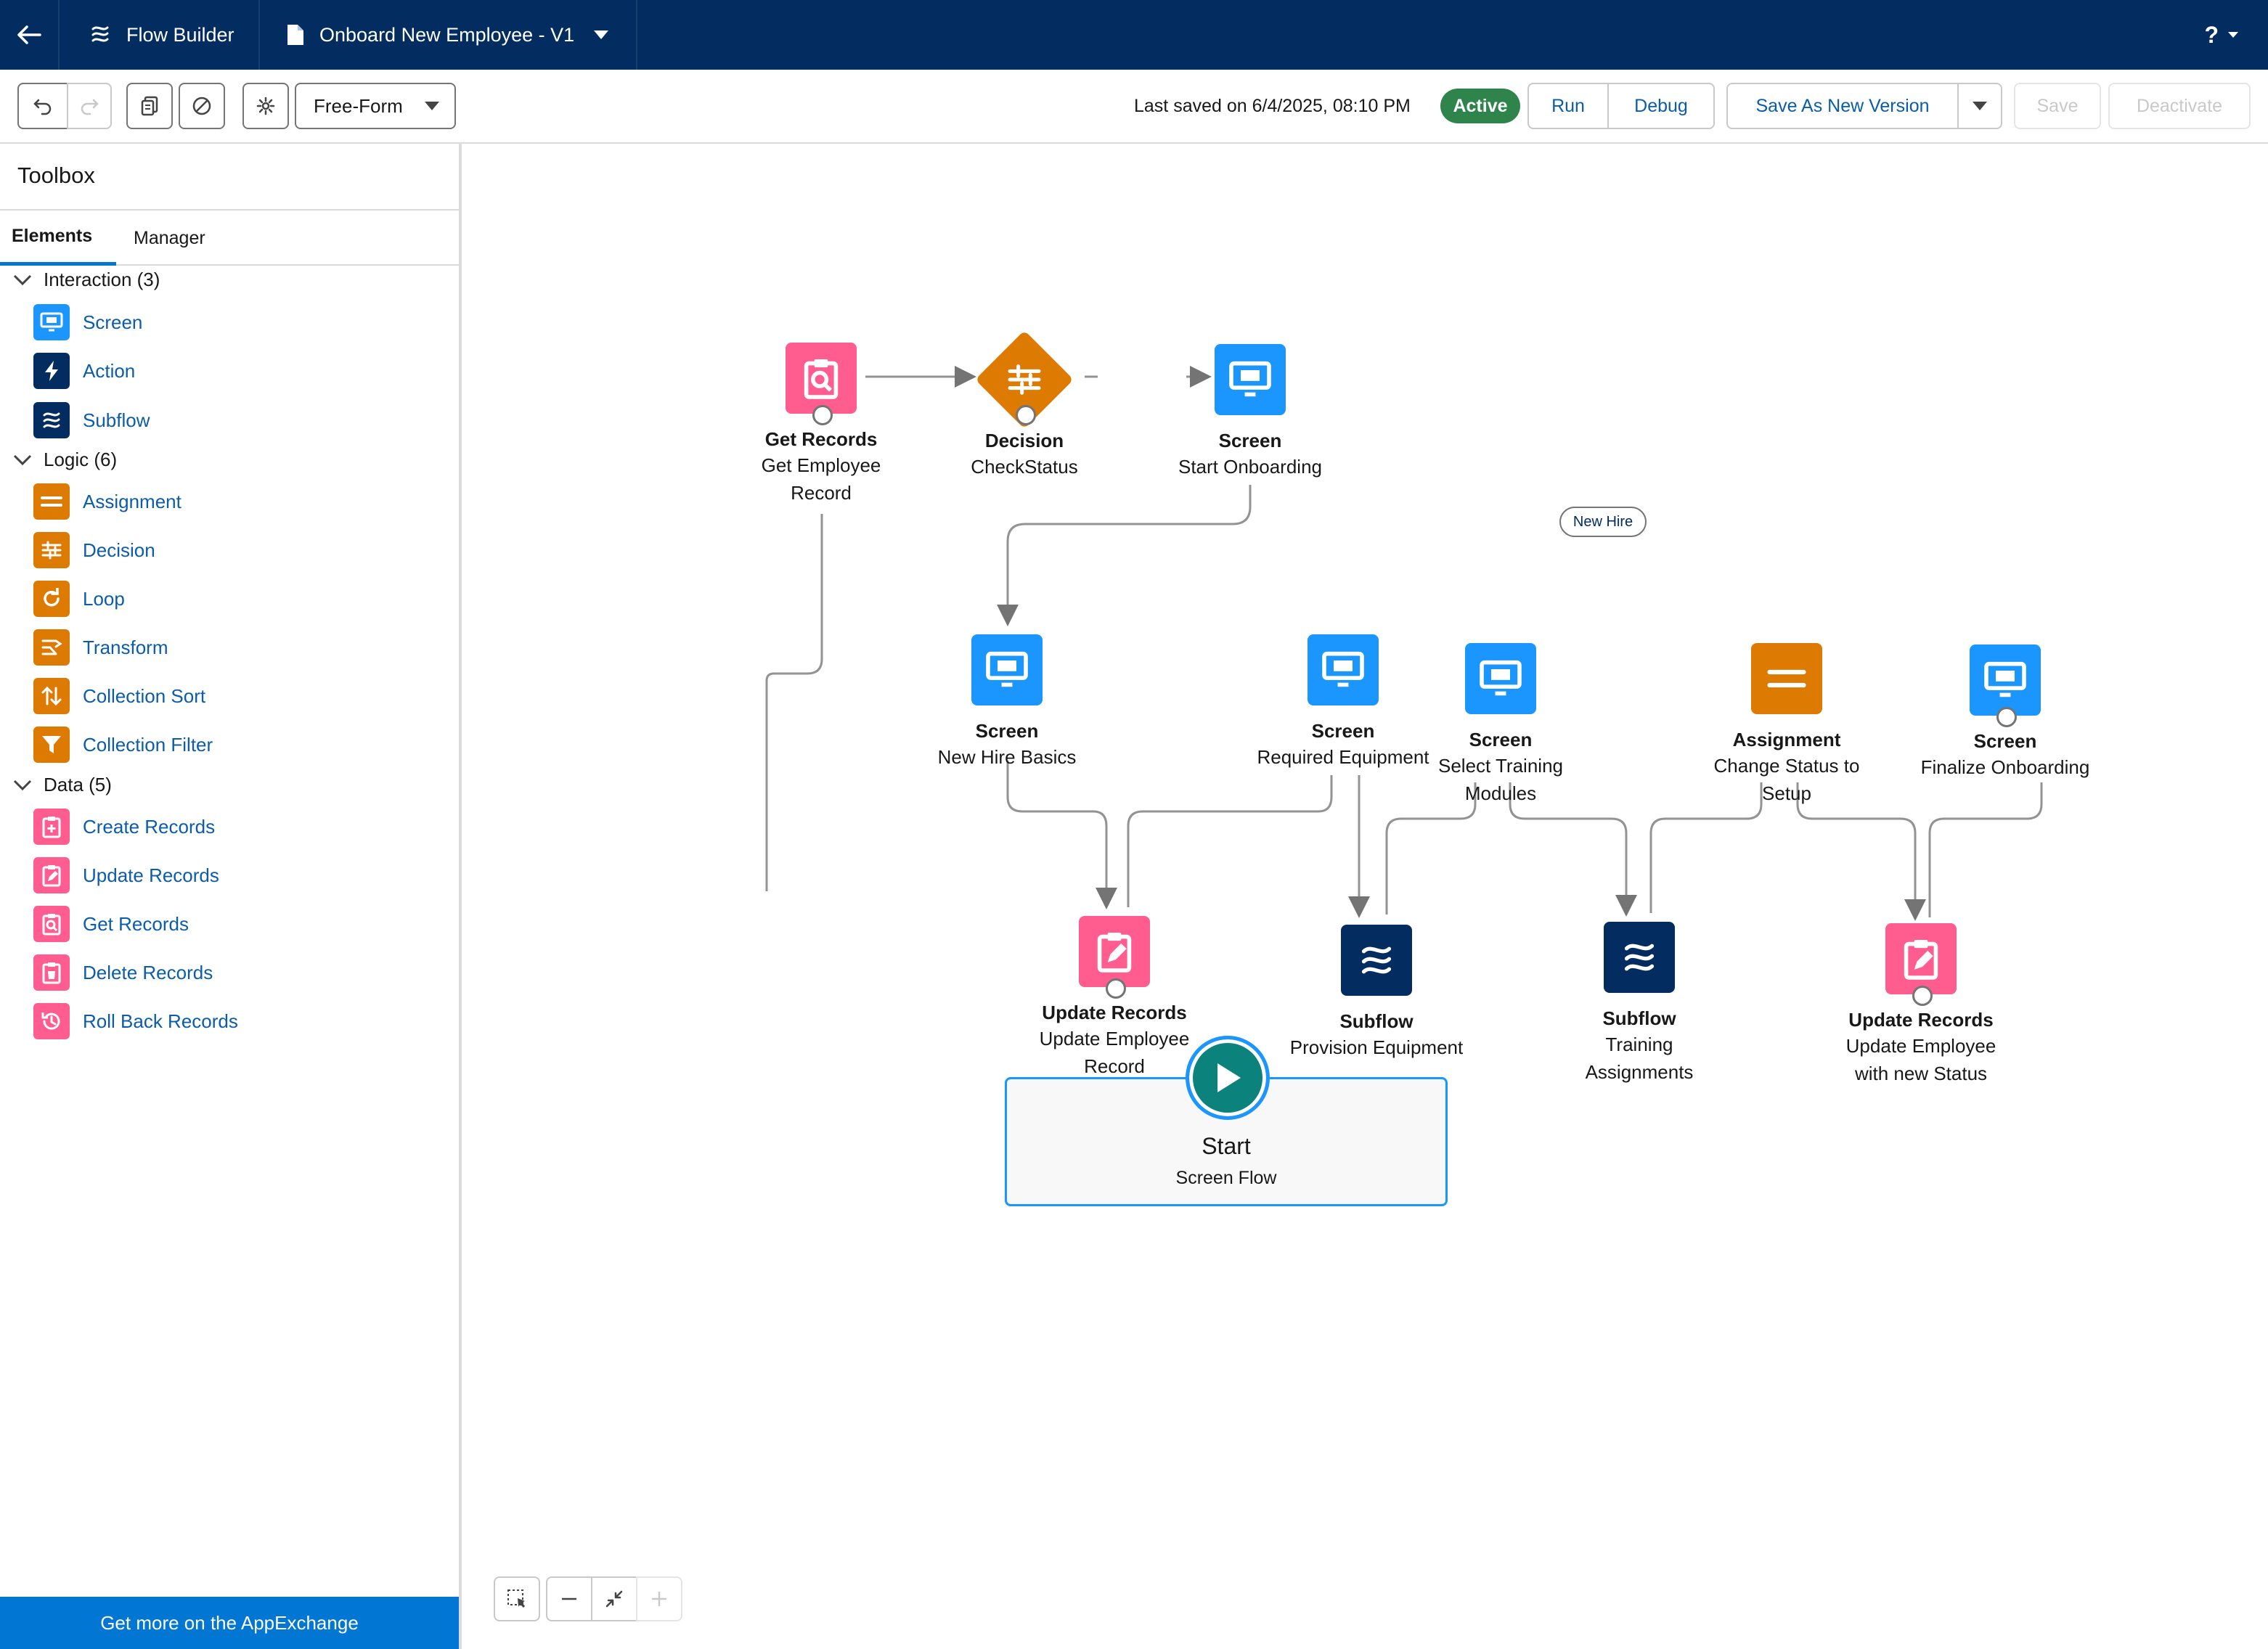  Describe the element at coordinates (79, 599) in the screenshot. I see `element-loop: Loop` at that location.